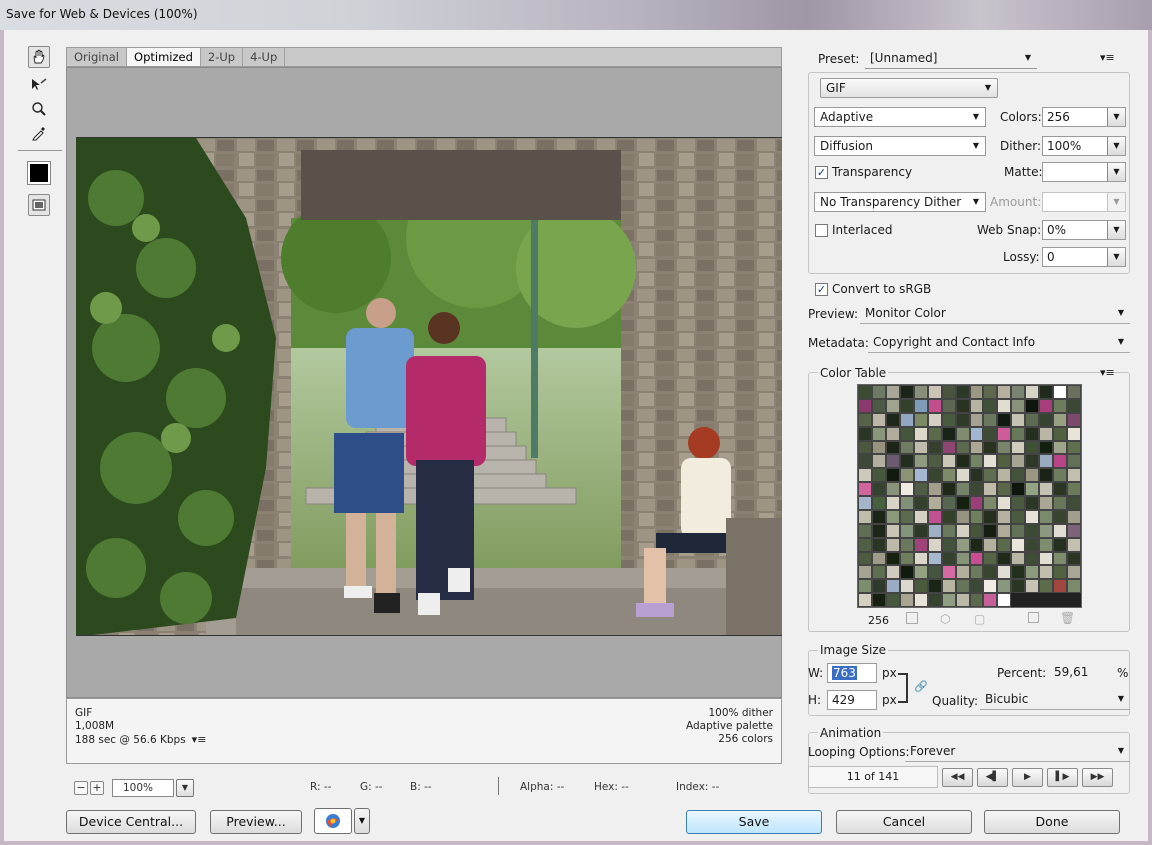 The height and width of the screenshot is (845, 1152). Describe the element at coordinates (754, 822) in the screenshot. I see `save-button: Save` at that location.